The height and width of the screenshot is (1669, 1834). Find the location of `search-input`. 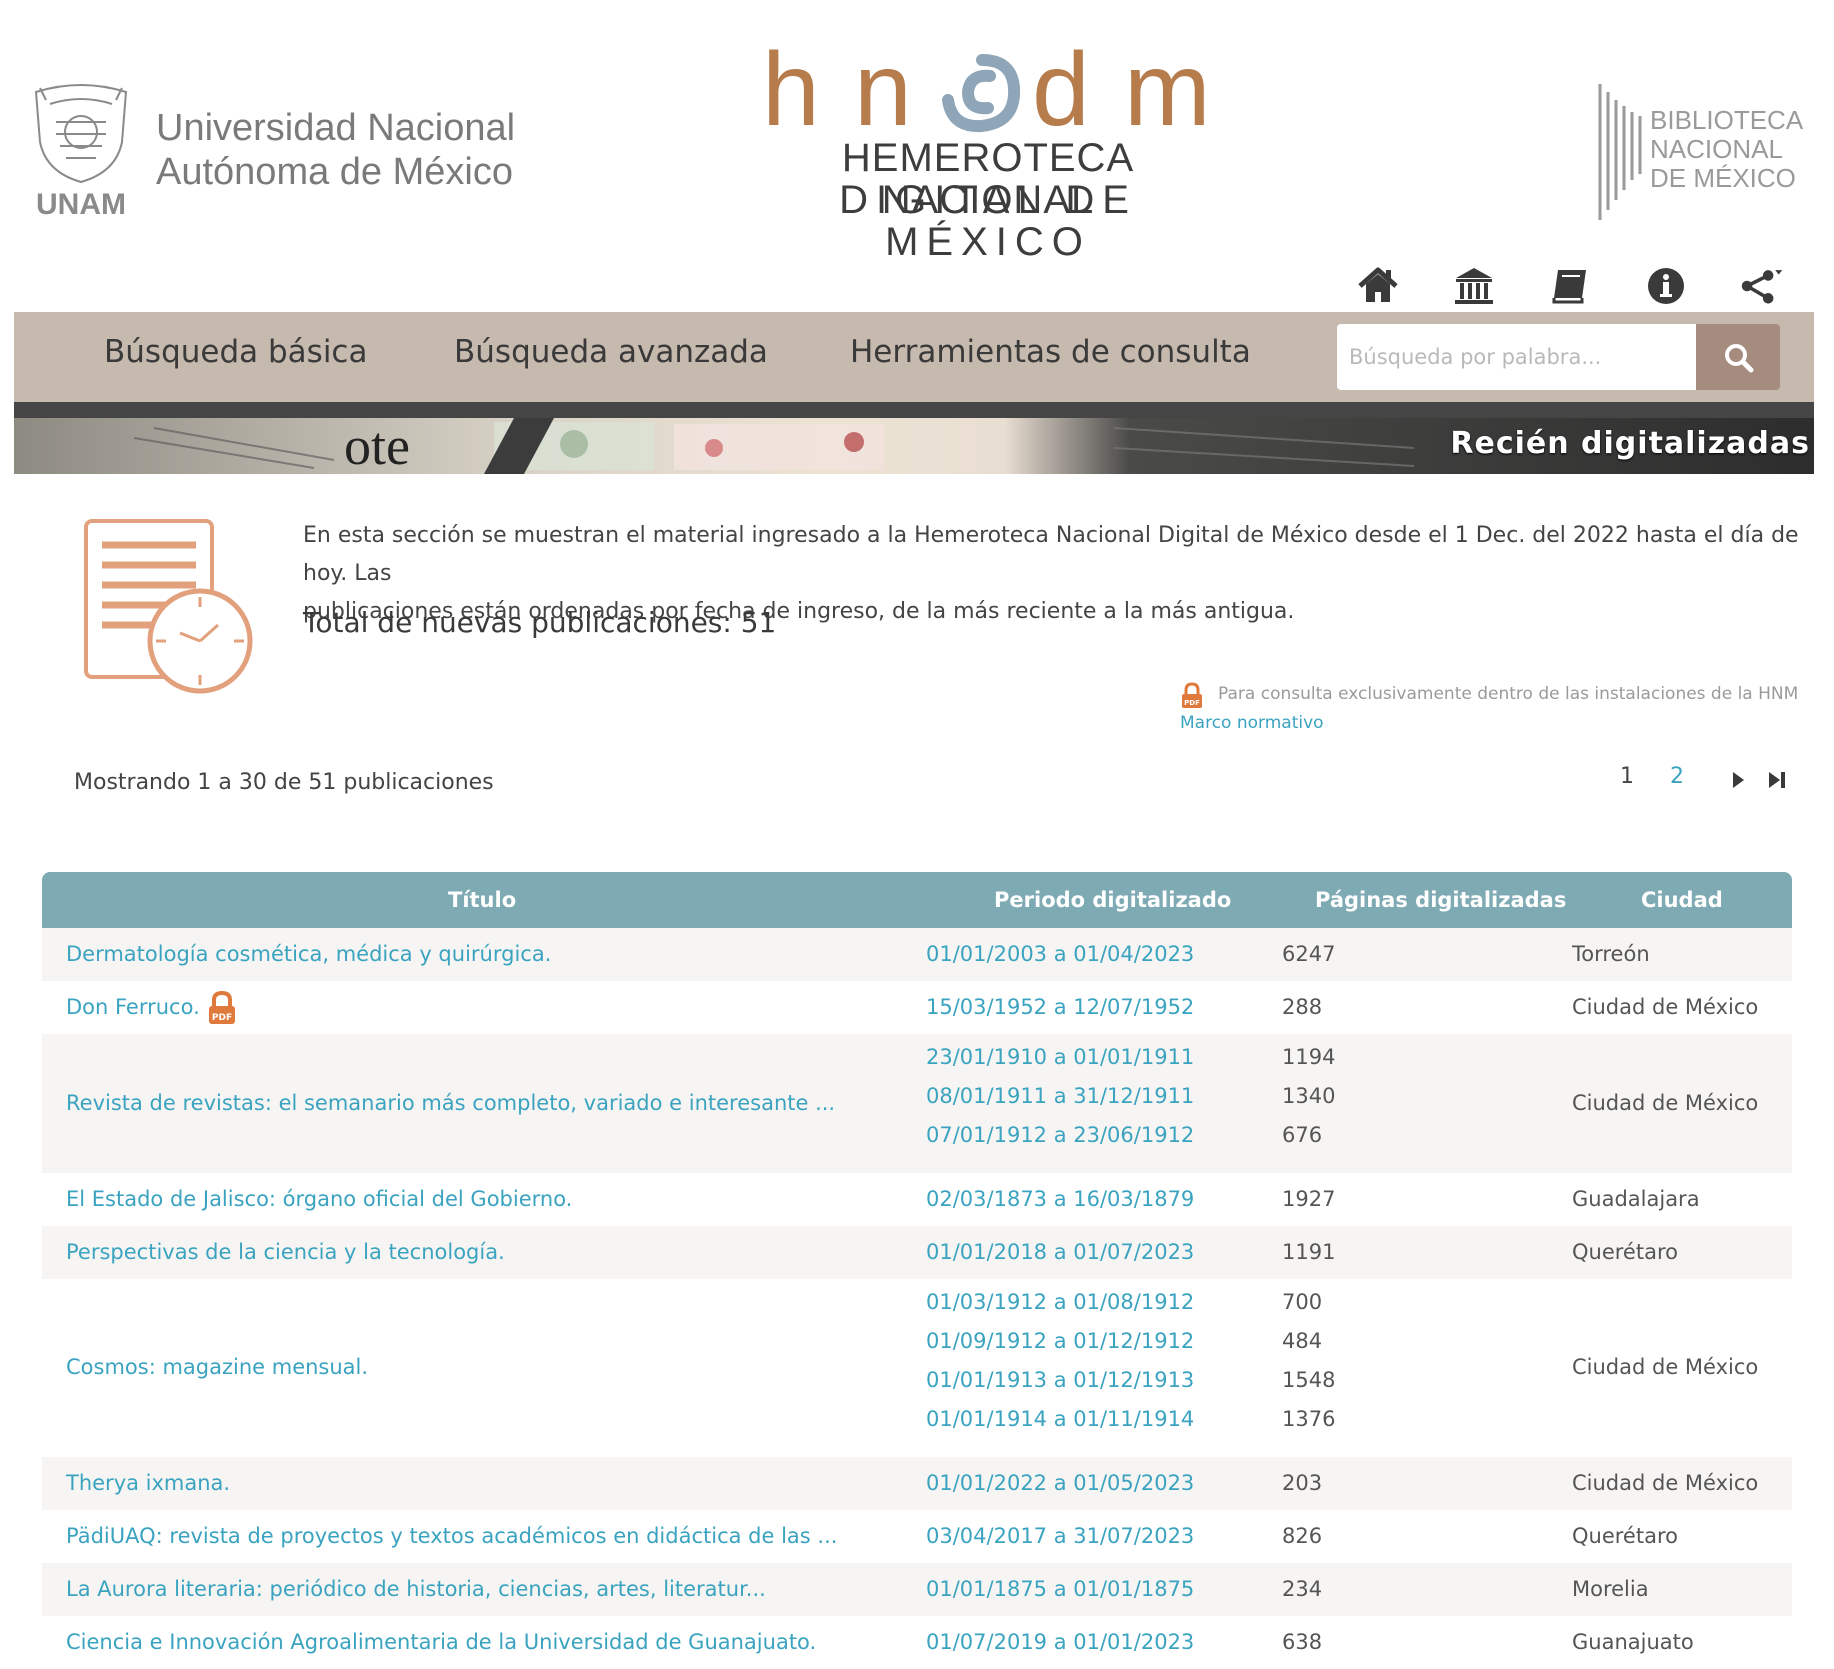

search-input is located at coordinates (1517, 357).